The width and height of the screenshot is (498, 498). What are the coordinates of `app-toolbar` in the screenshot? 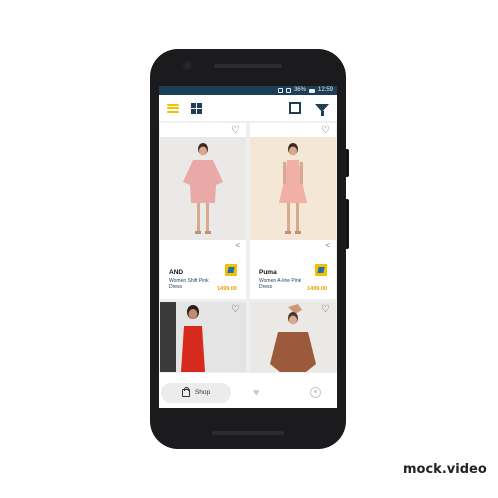 It's located at (248, 108).